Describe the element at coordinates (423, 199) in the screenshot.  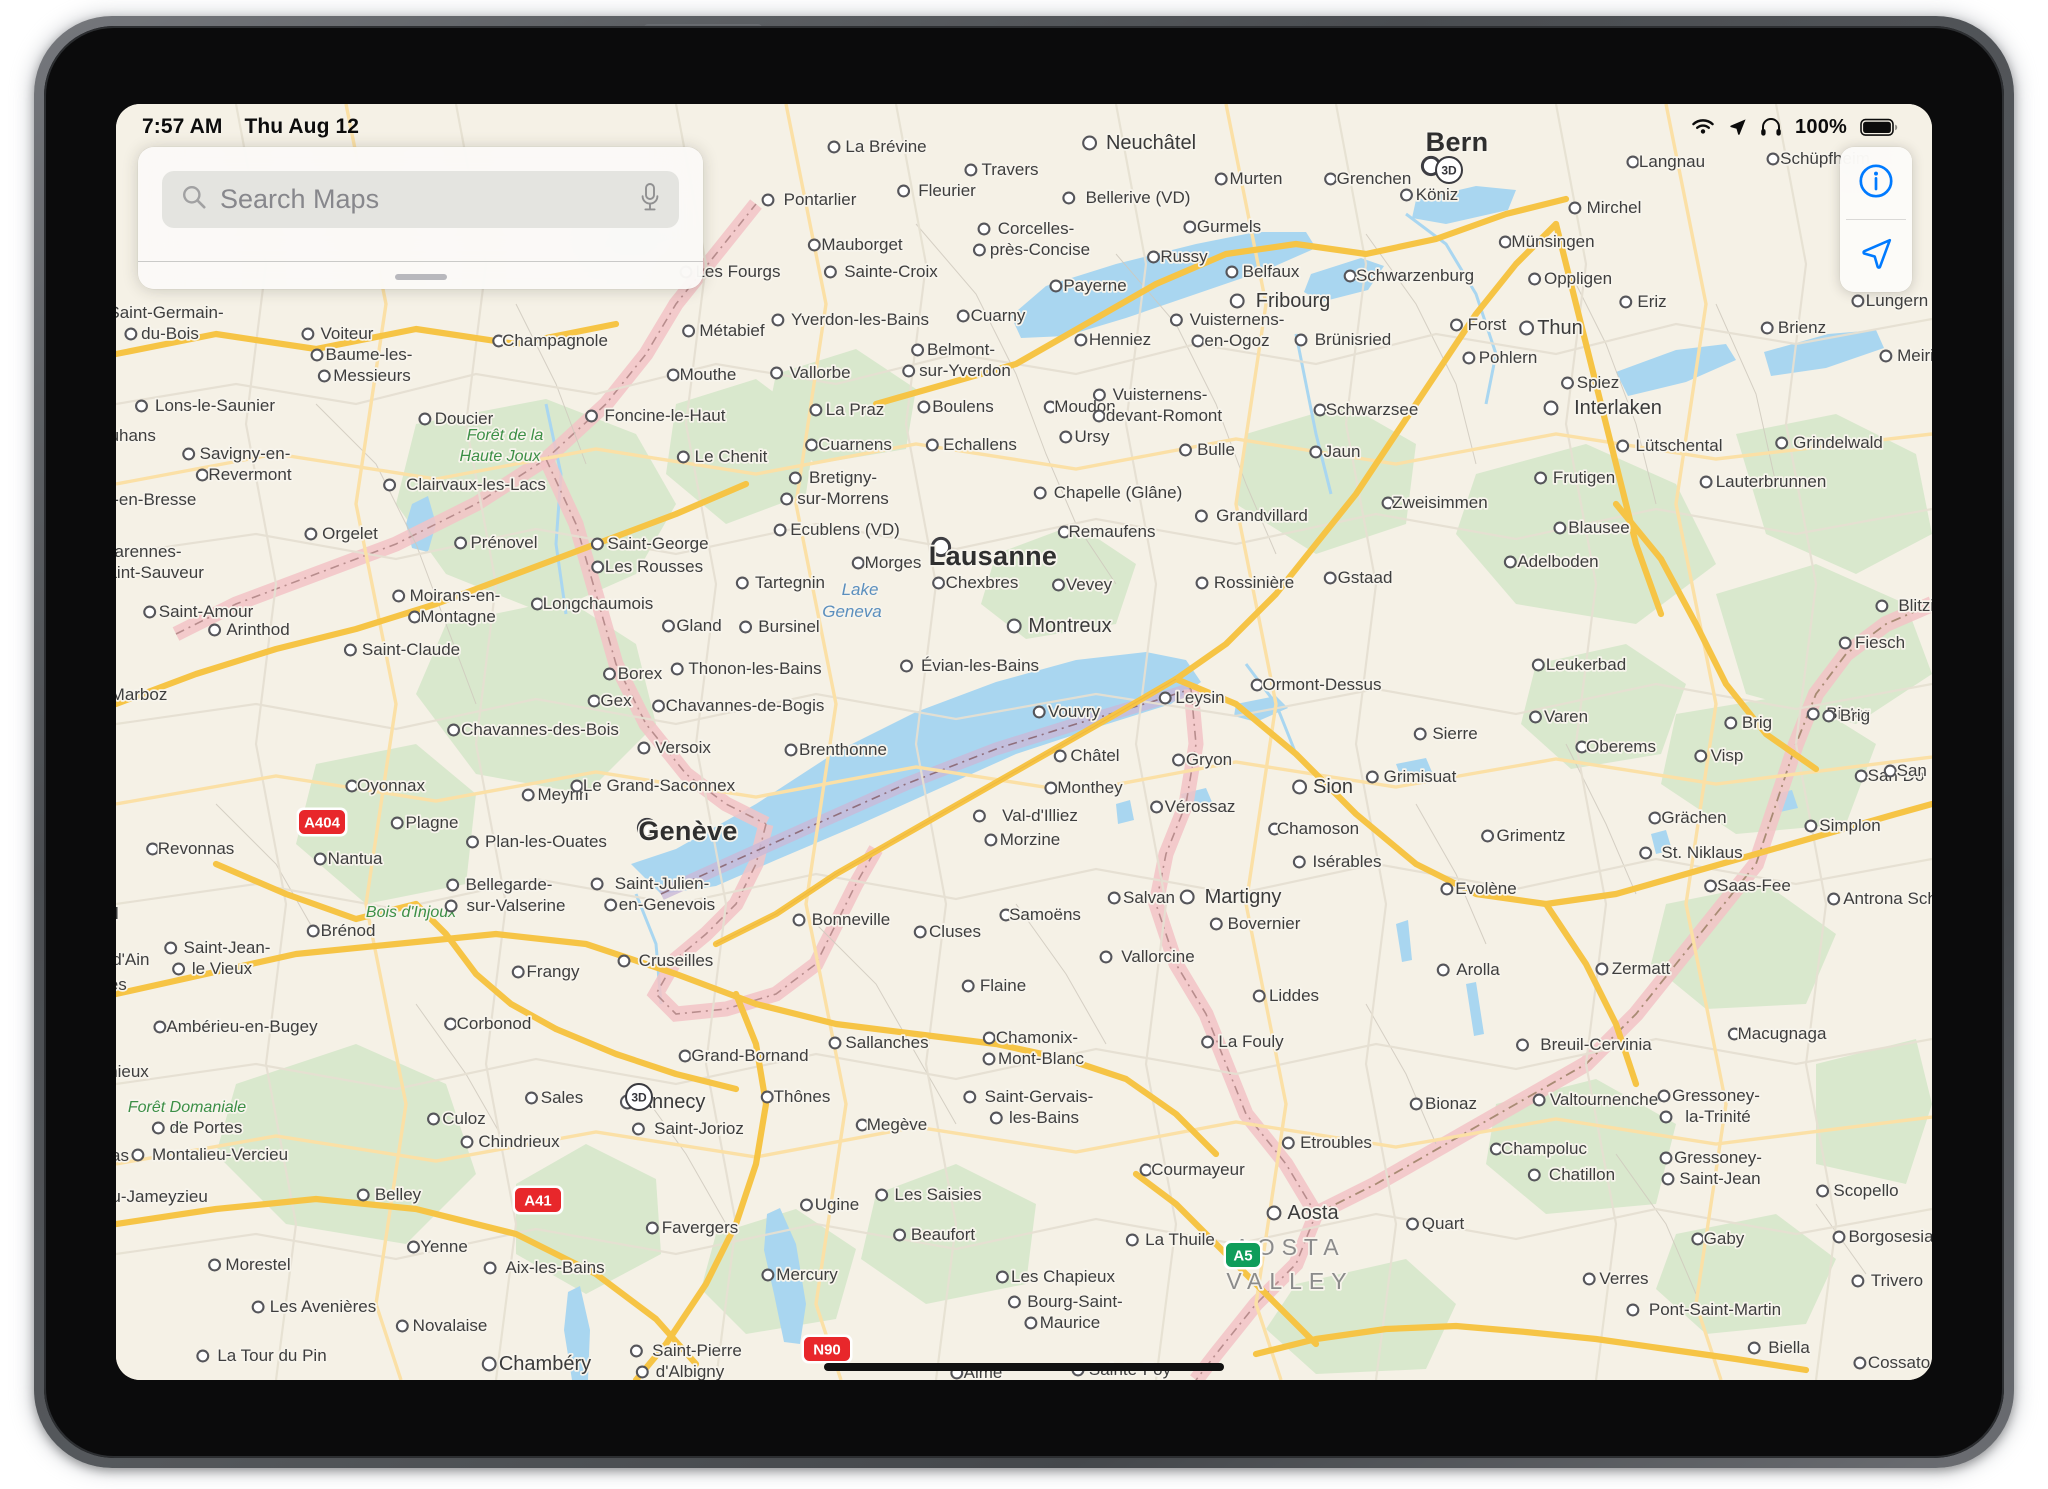
I see `search-input` at that location.